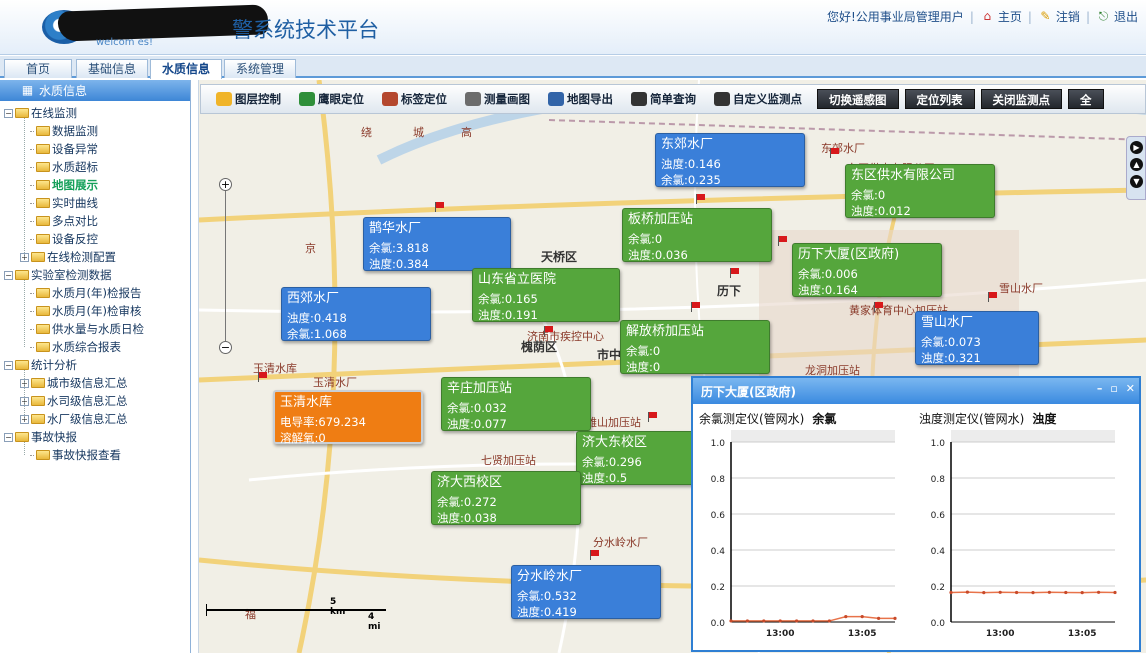 This screenshot has width=1146, height=653. I want to click on locate-list-button: 定位列表, so click(939, 99).